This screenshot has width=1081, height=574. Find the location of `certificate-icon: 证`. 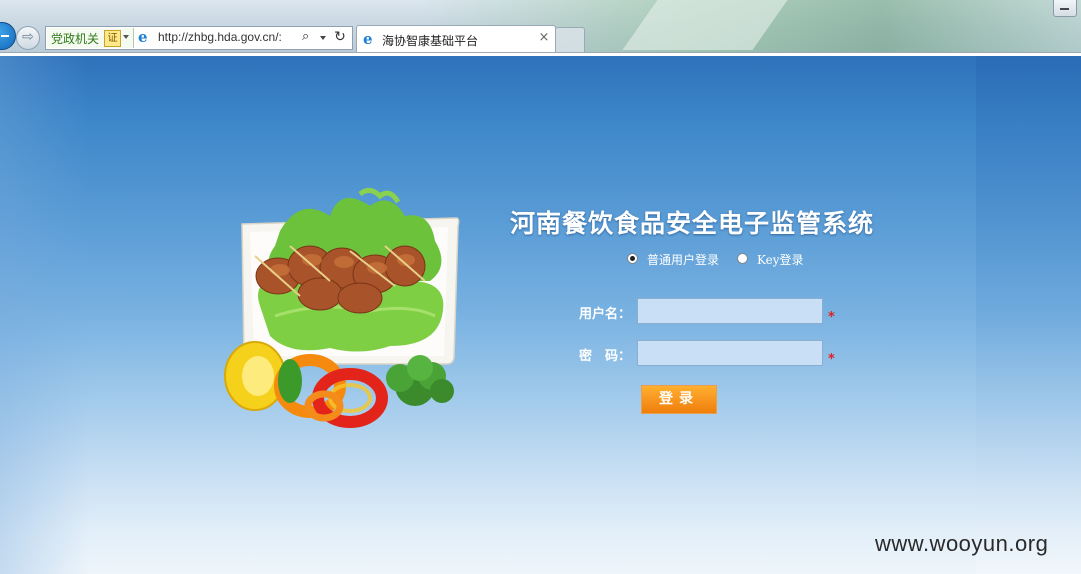

certificate-icon: 证 is located at coordinates (112, 38).